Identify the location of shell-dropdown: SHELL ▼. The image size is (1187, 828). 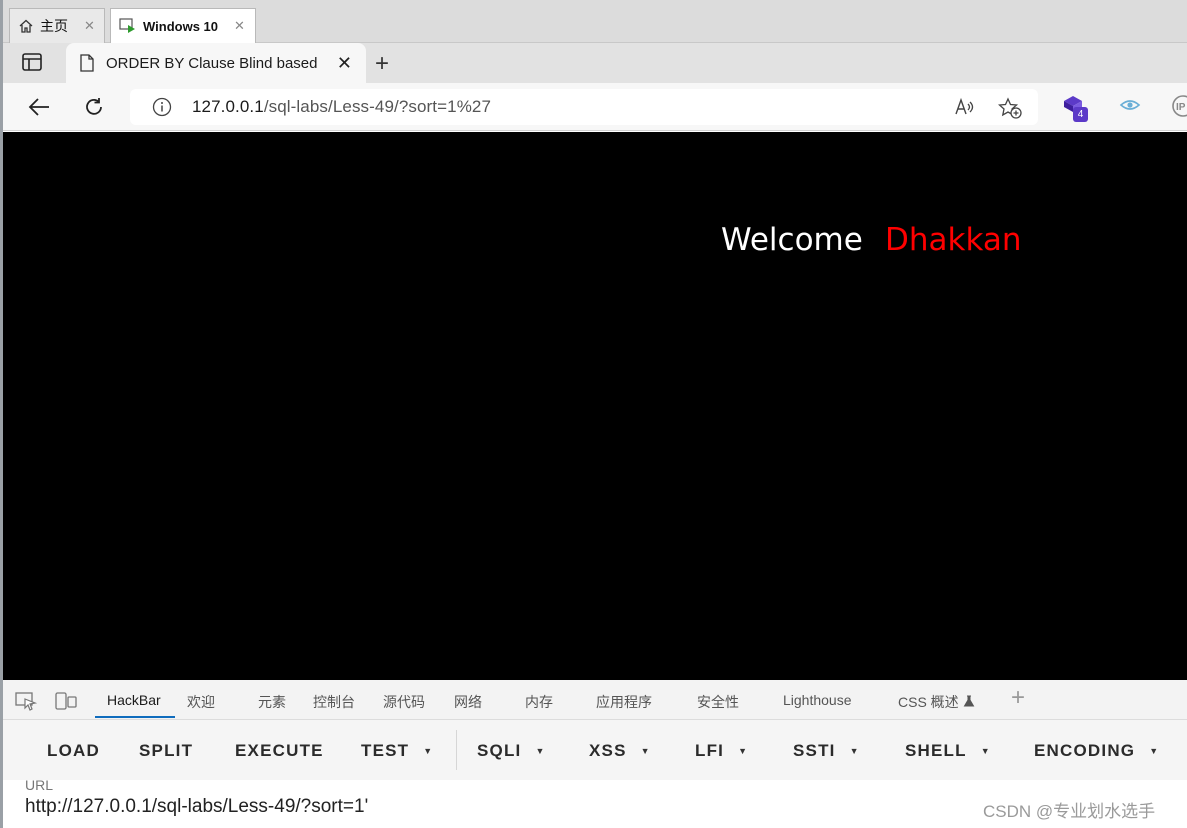
(948, 751).